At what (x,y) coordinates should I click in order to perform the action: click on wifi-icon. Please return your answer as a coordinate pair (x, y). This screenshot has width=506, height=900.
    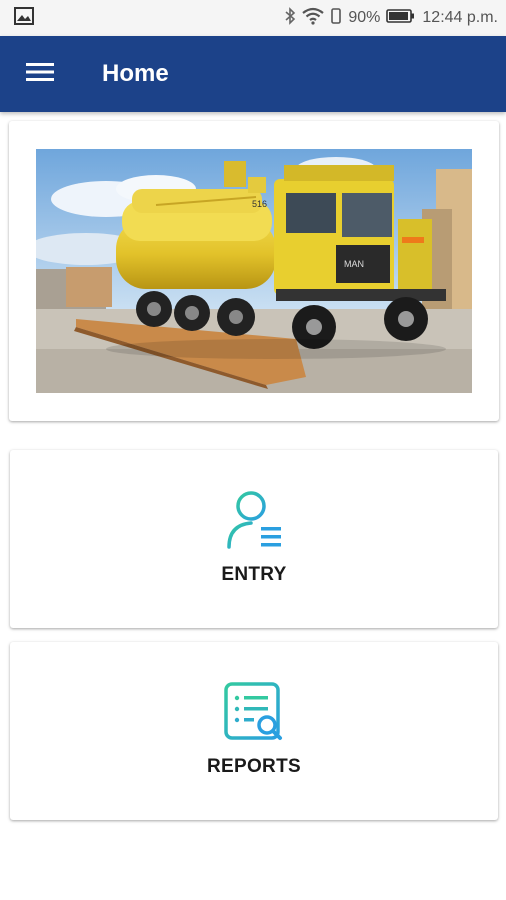
    Looking at the image, I should click on (313, 18).